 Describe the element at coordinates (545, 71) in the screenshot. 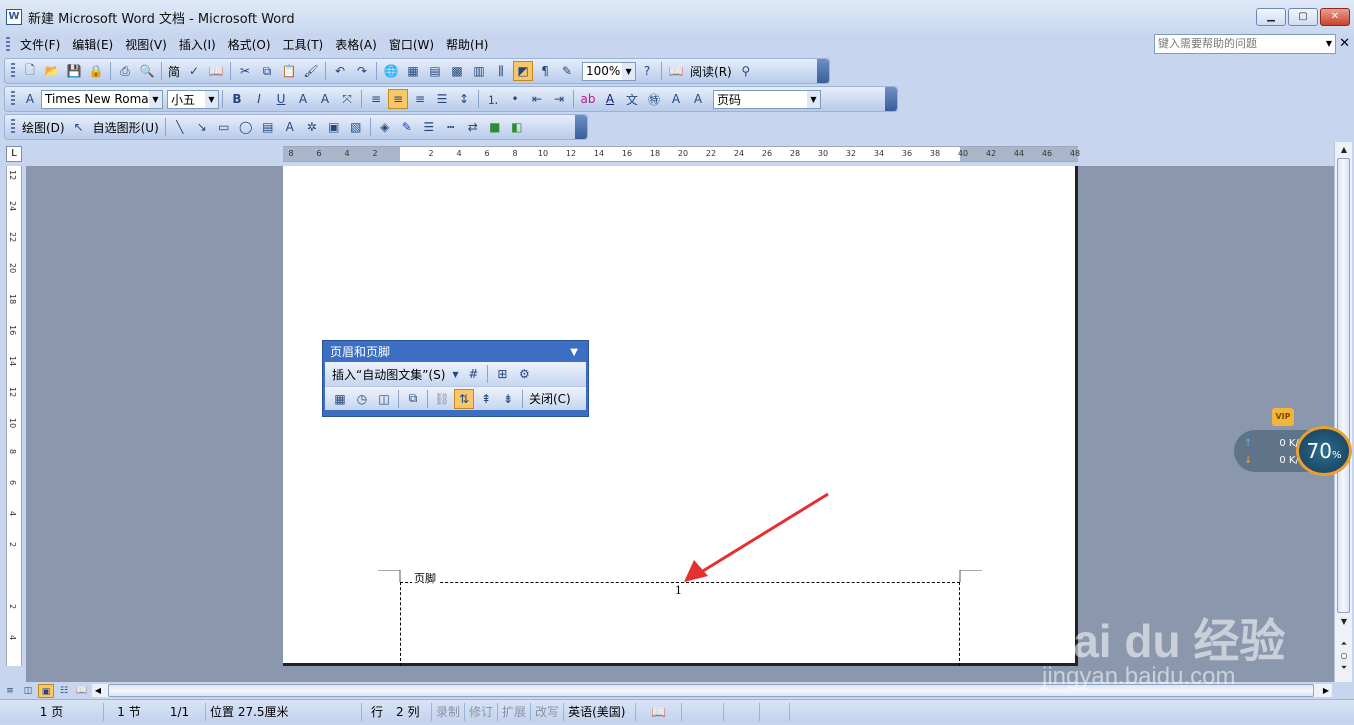

I see `show-hide-icon: ¶` at that location.